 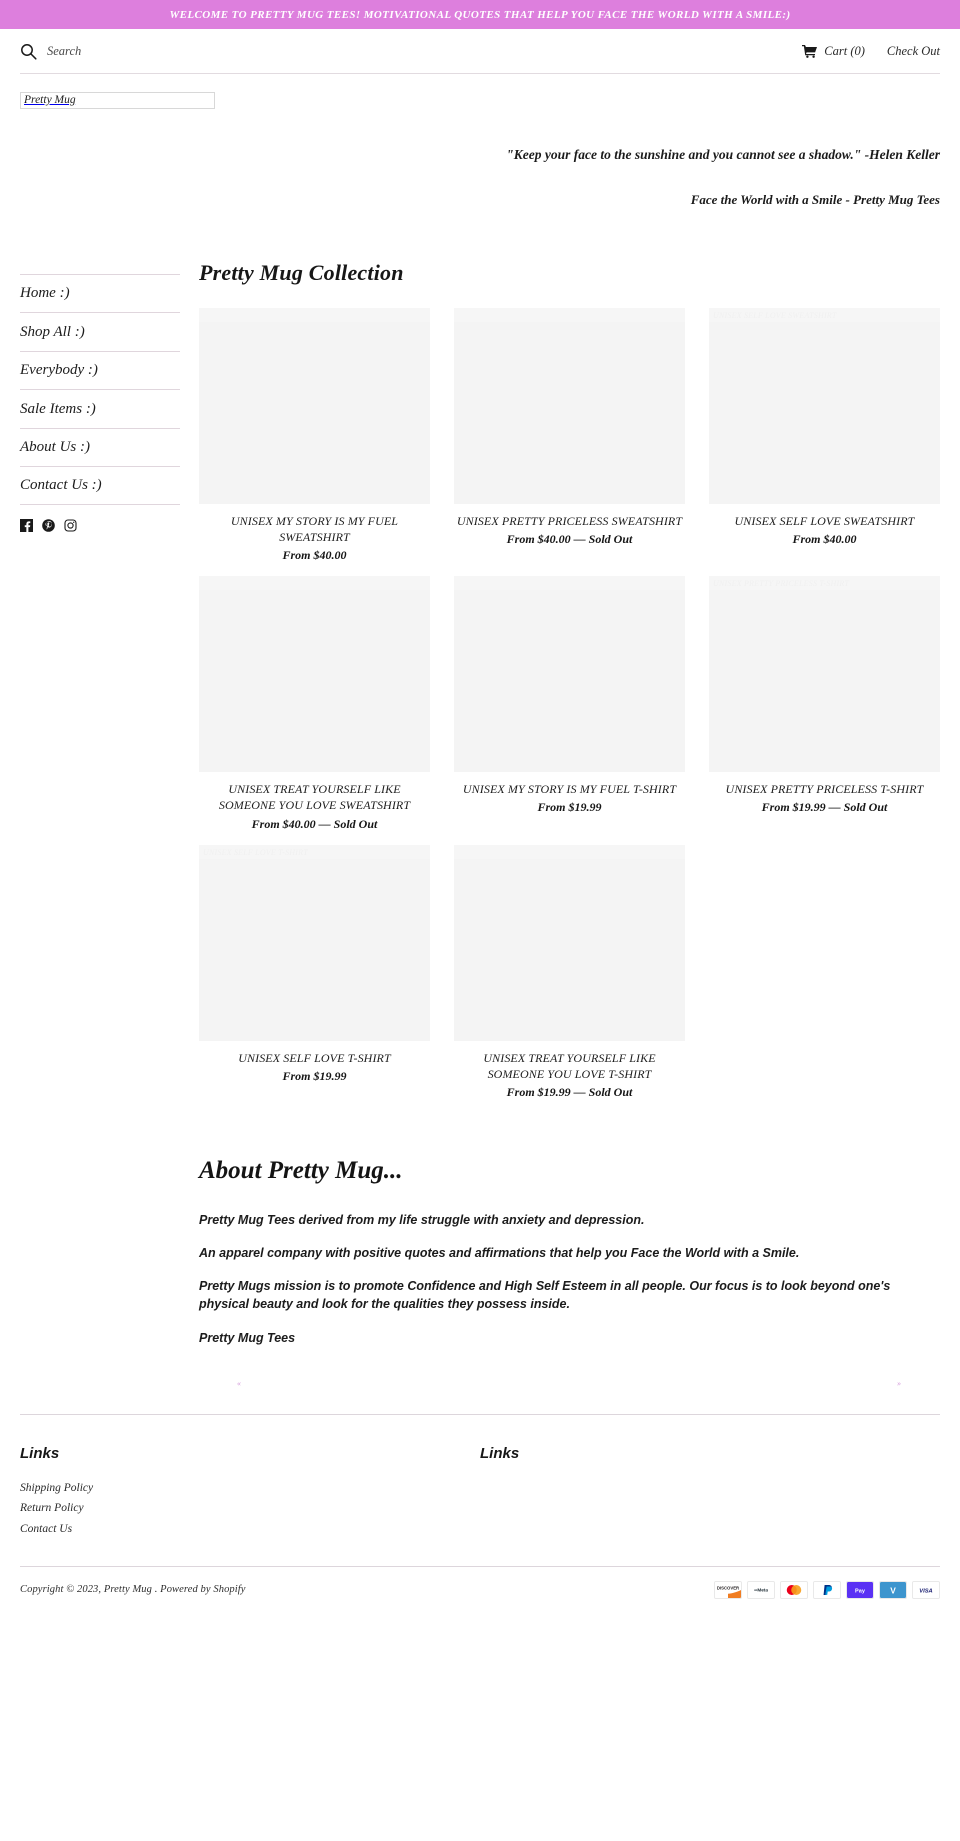 I want to click on utility-links: Cart (0) Check Out, so click(x=871, y=51).